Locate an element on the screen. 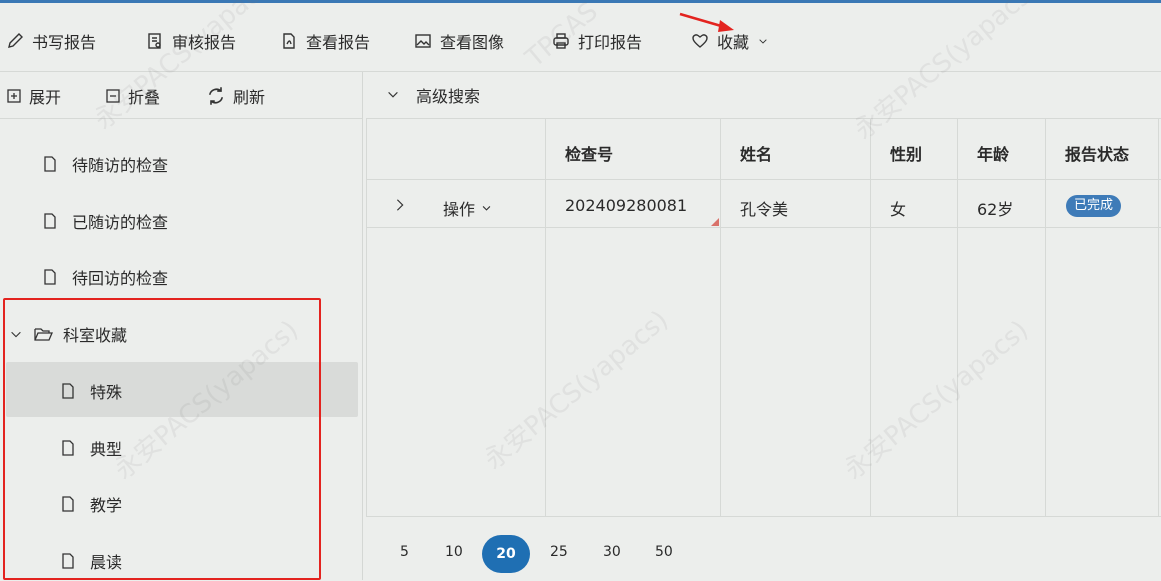 The height and width of the screenshot is (581, 1161). cell-name: 孔令美 is located at coordinates (764, 209).